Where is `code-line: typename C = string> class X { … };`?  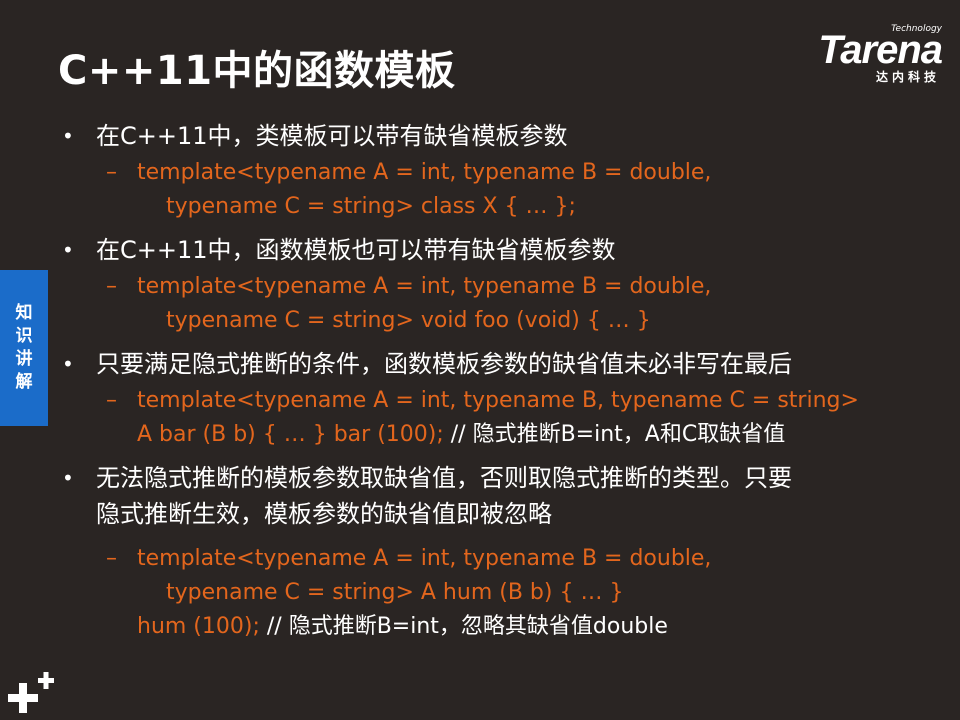
code-line: typename C = string> class X { … }; is located at coordinates (371, 206).